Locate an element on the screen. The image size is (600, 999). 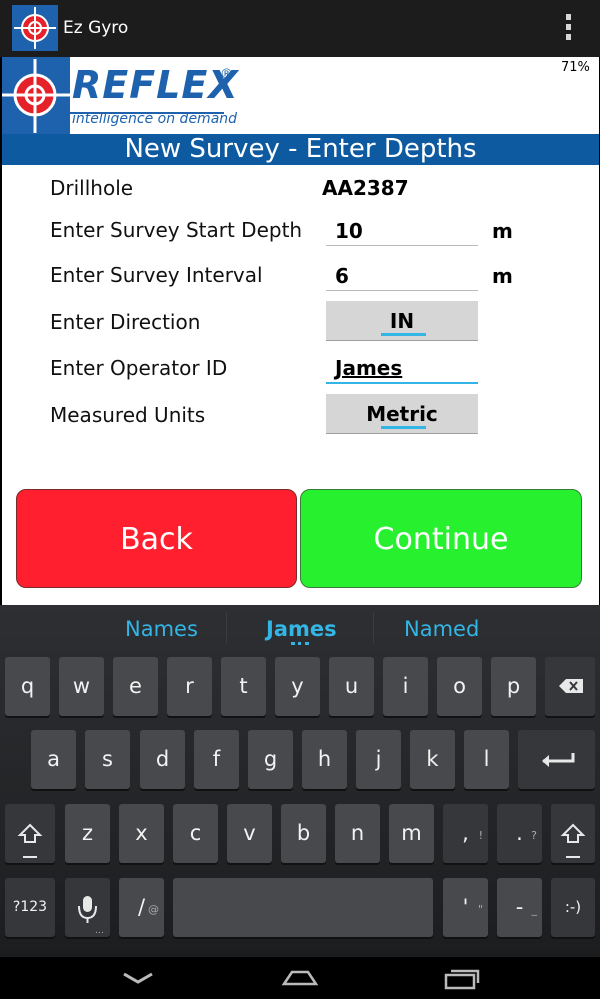
key-comma-hint: ! is located at coordinates (480, 835).